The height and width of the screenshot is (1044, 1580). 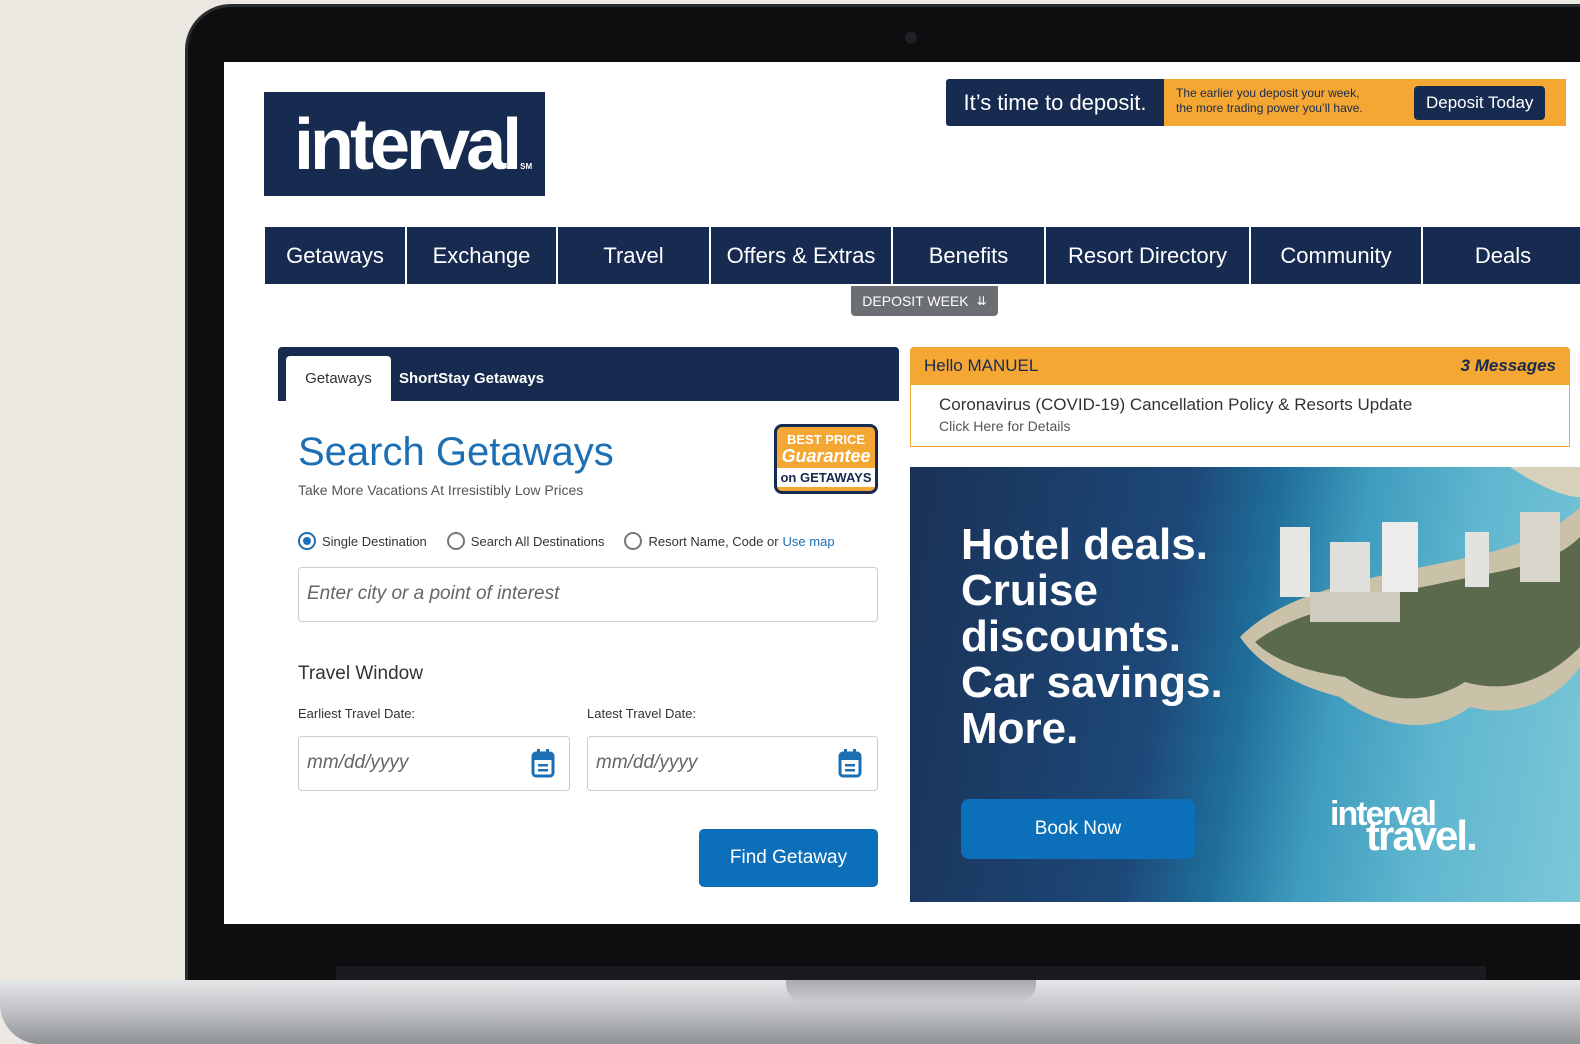 I want to click on promo-line: Cruise, so click(x=1029, y=590).